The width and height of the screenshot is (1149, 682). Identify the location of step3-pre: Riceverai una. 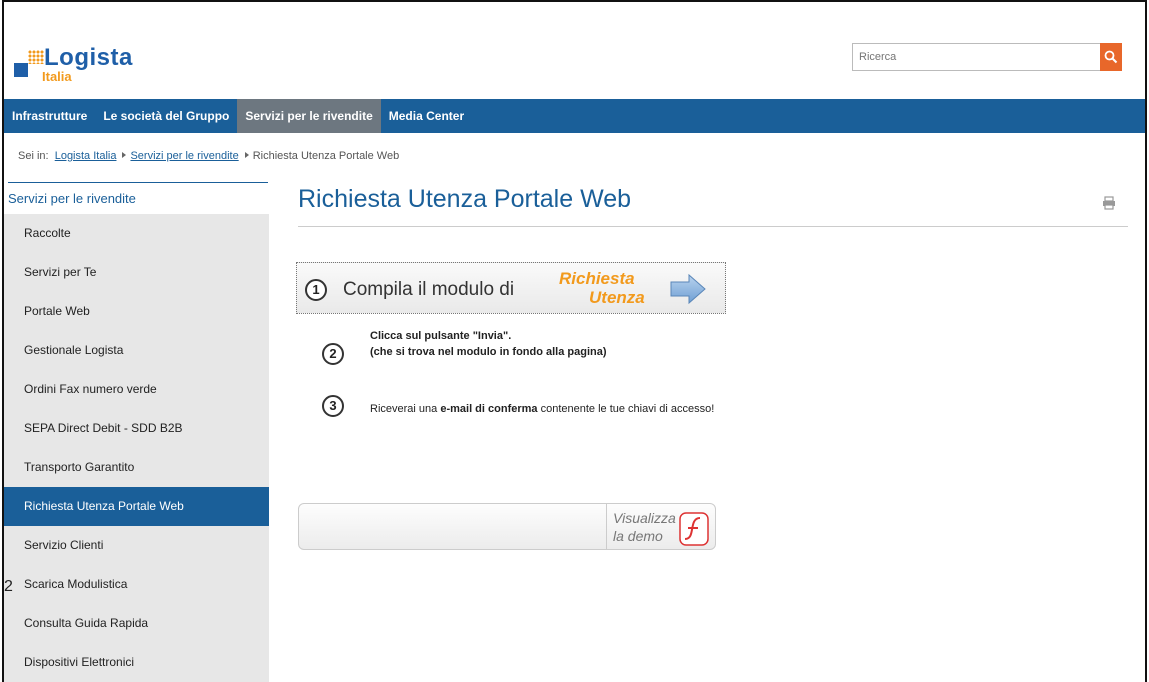
(405, 409).